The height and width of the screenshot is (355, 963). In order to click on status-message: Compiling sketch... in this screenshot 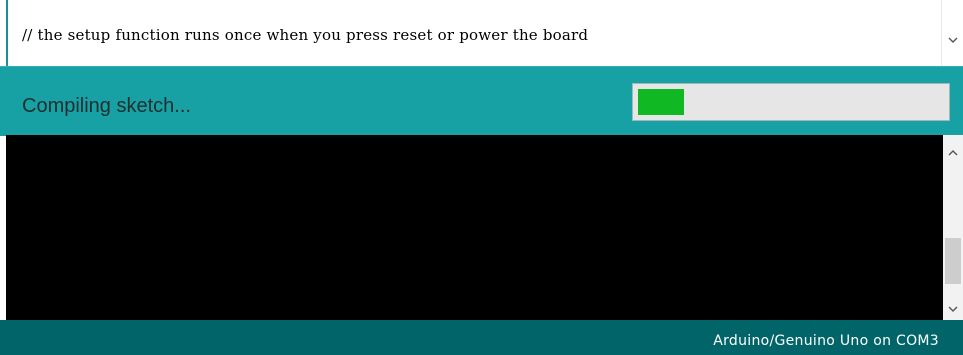, I will do `click(106, 106)`.